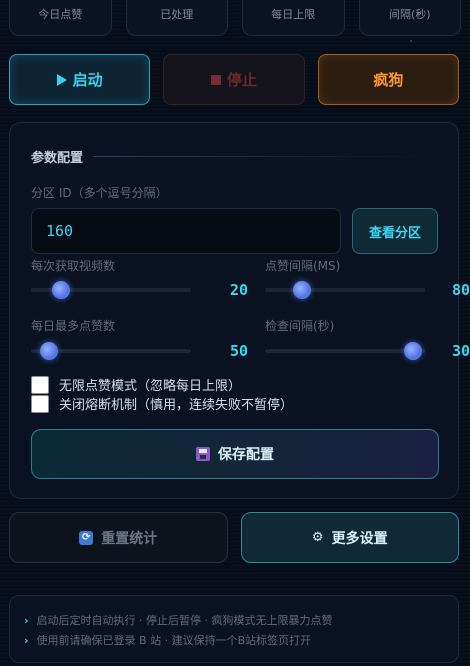  Describe the element at coordinates (460, 290) in the screenshot. I see `like-interval-value: 80` at that location.